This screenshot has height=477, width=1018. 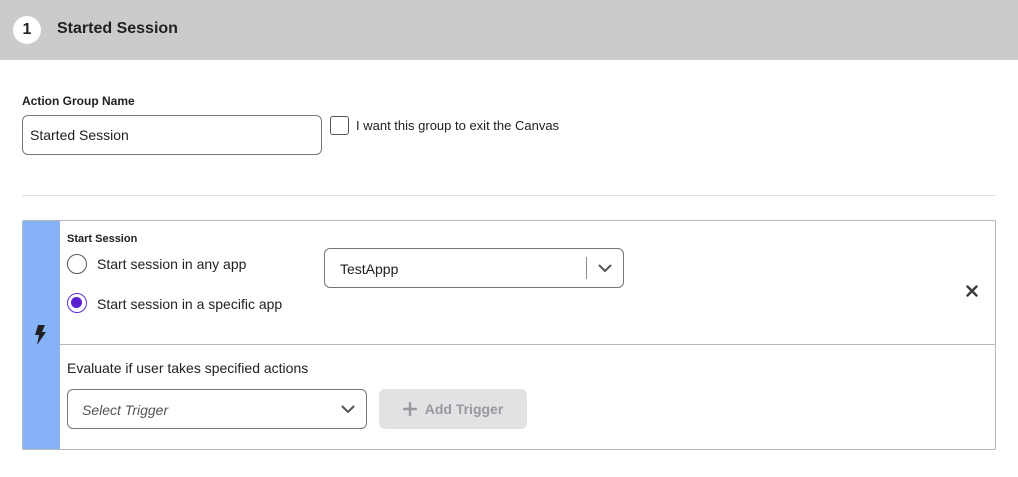 I want to click on section-divider, so click(x=509, y=195).